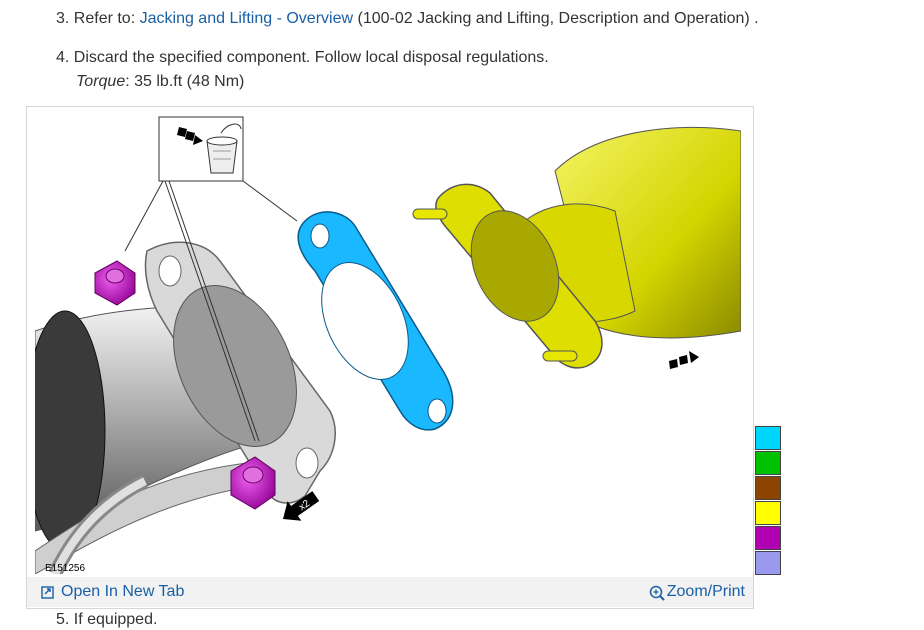  What do you see at coordinates (123, 591) in the screenshot?
I see `open-new-tab-label: Open In New Tab` at bounding box center [123, 591].